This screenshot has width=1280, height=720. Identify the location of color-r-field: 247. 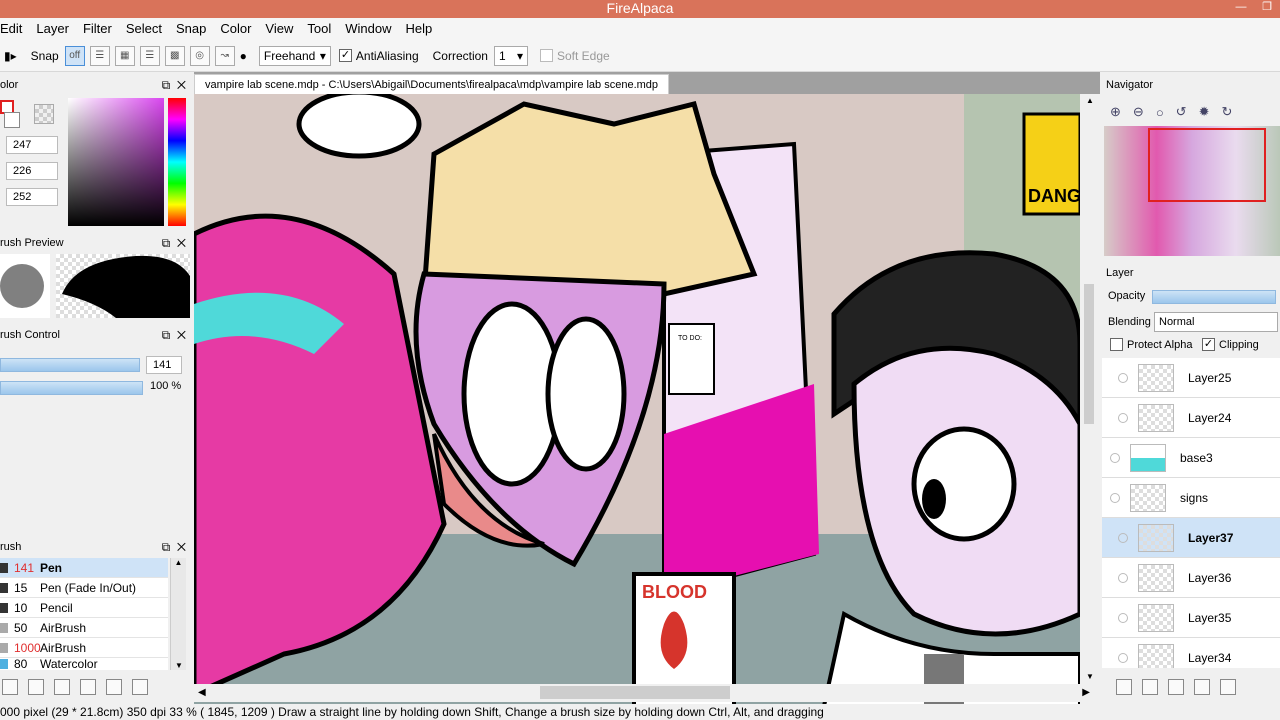
(32, 145).